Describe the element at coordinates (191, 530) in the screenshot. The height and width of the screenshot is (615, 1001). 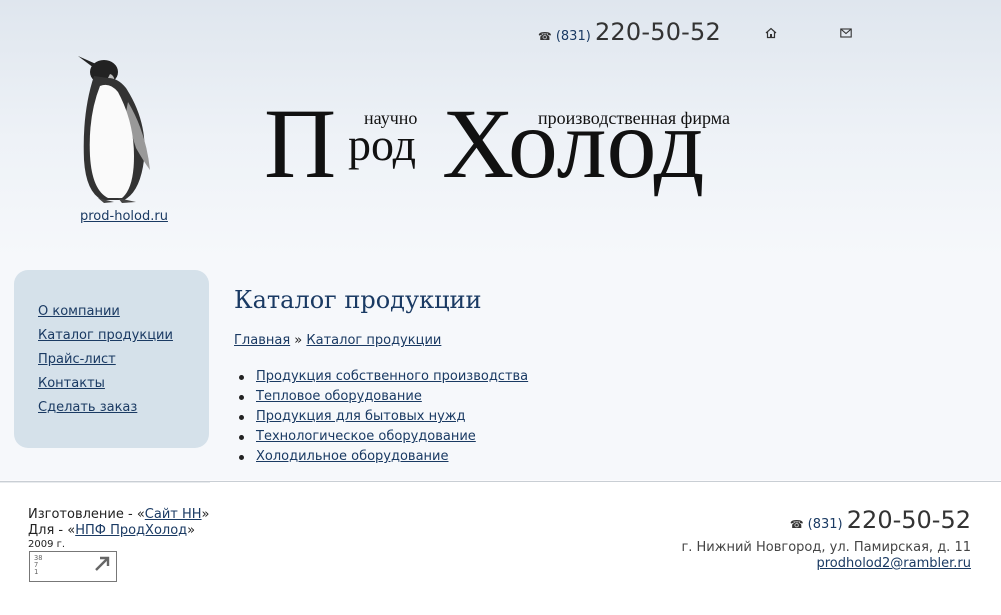
I see `for-suffix: »` at that location.